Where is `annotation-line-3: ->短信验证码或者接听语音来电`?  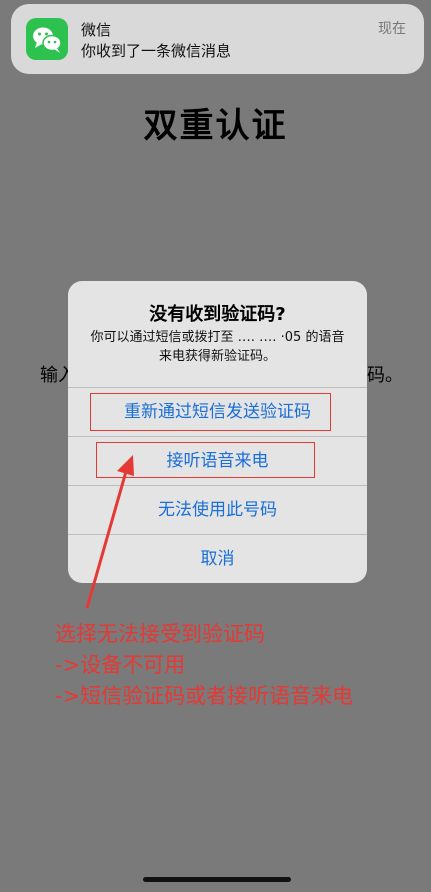 annotation-line-3: ->短信验证码或者接听语音来电 is located at coordinates (204, 696).